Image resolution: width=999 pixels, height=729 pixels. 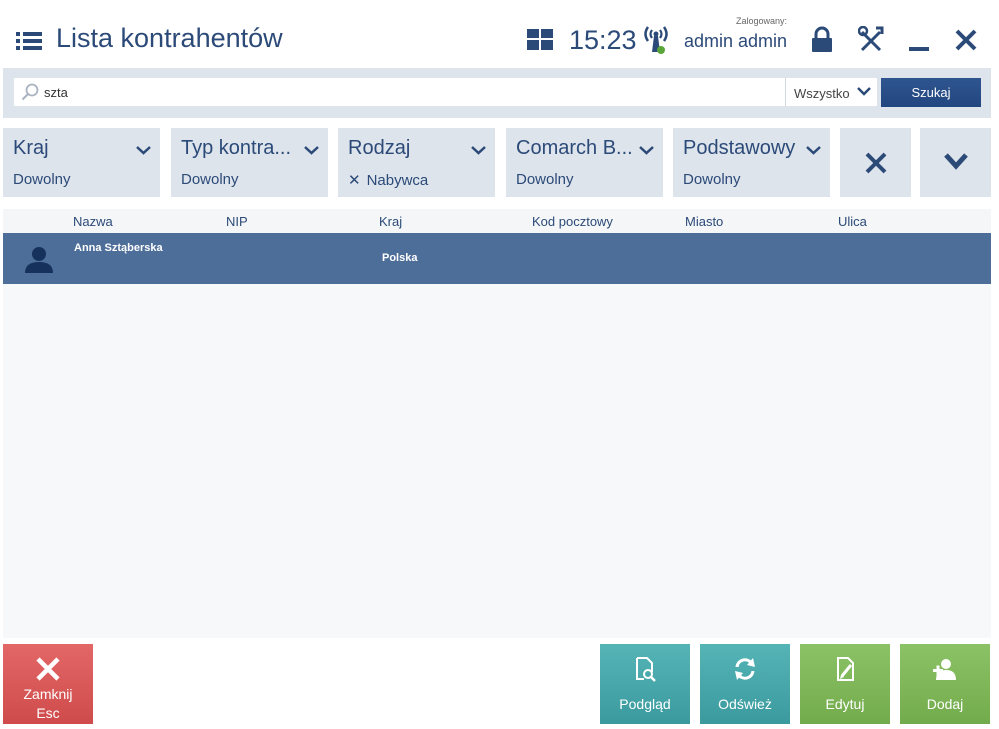 I want to click on preview-button: Podgląd, so click(x=645, y=684).